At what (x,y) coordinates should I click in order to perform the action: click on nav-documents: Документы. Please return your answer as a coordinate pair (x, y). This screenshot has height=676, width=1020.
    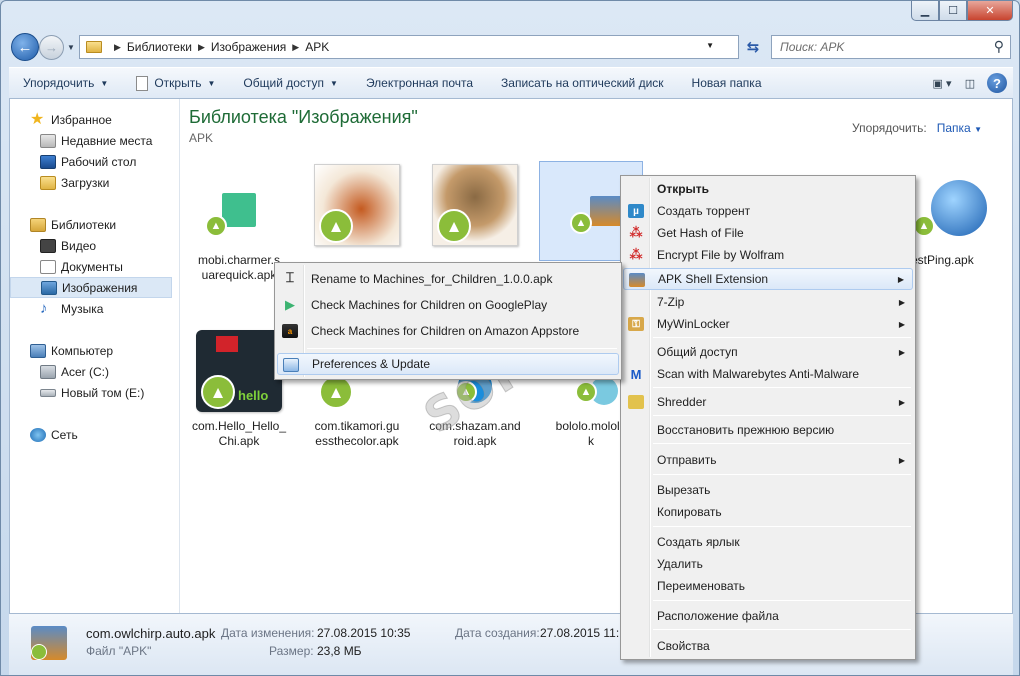
    Looking at the image, I should click on (81, 266).